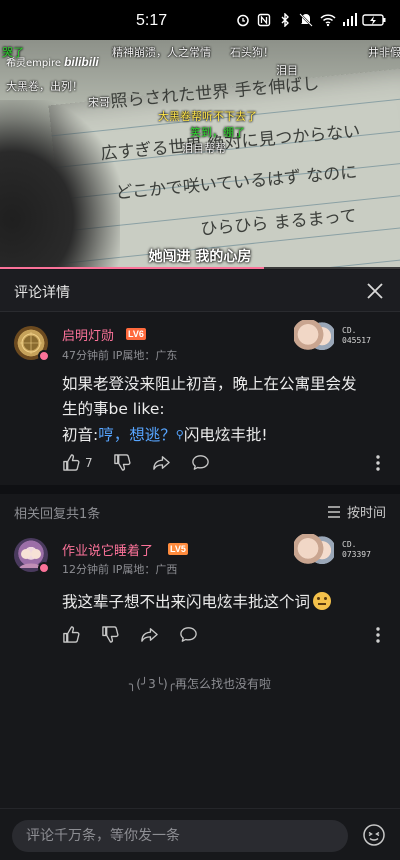 The width and height of the screenshot is (400, 860). What do you see at coordinates (225, 602) in the screenshot?
I see `comment-text: 我这辈子想不出来闪电炫丰批这个词` at bounding box center [225, 602].